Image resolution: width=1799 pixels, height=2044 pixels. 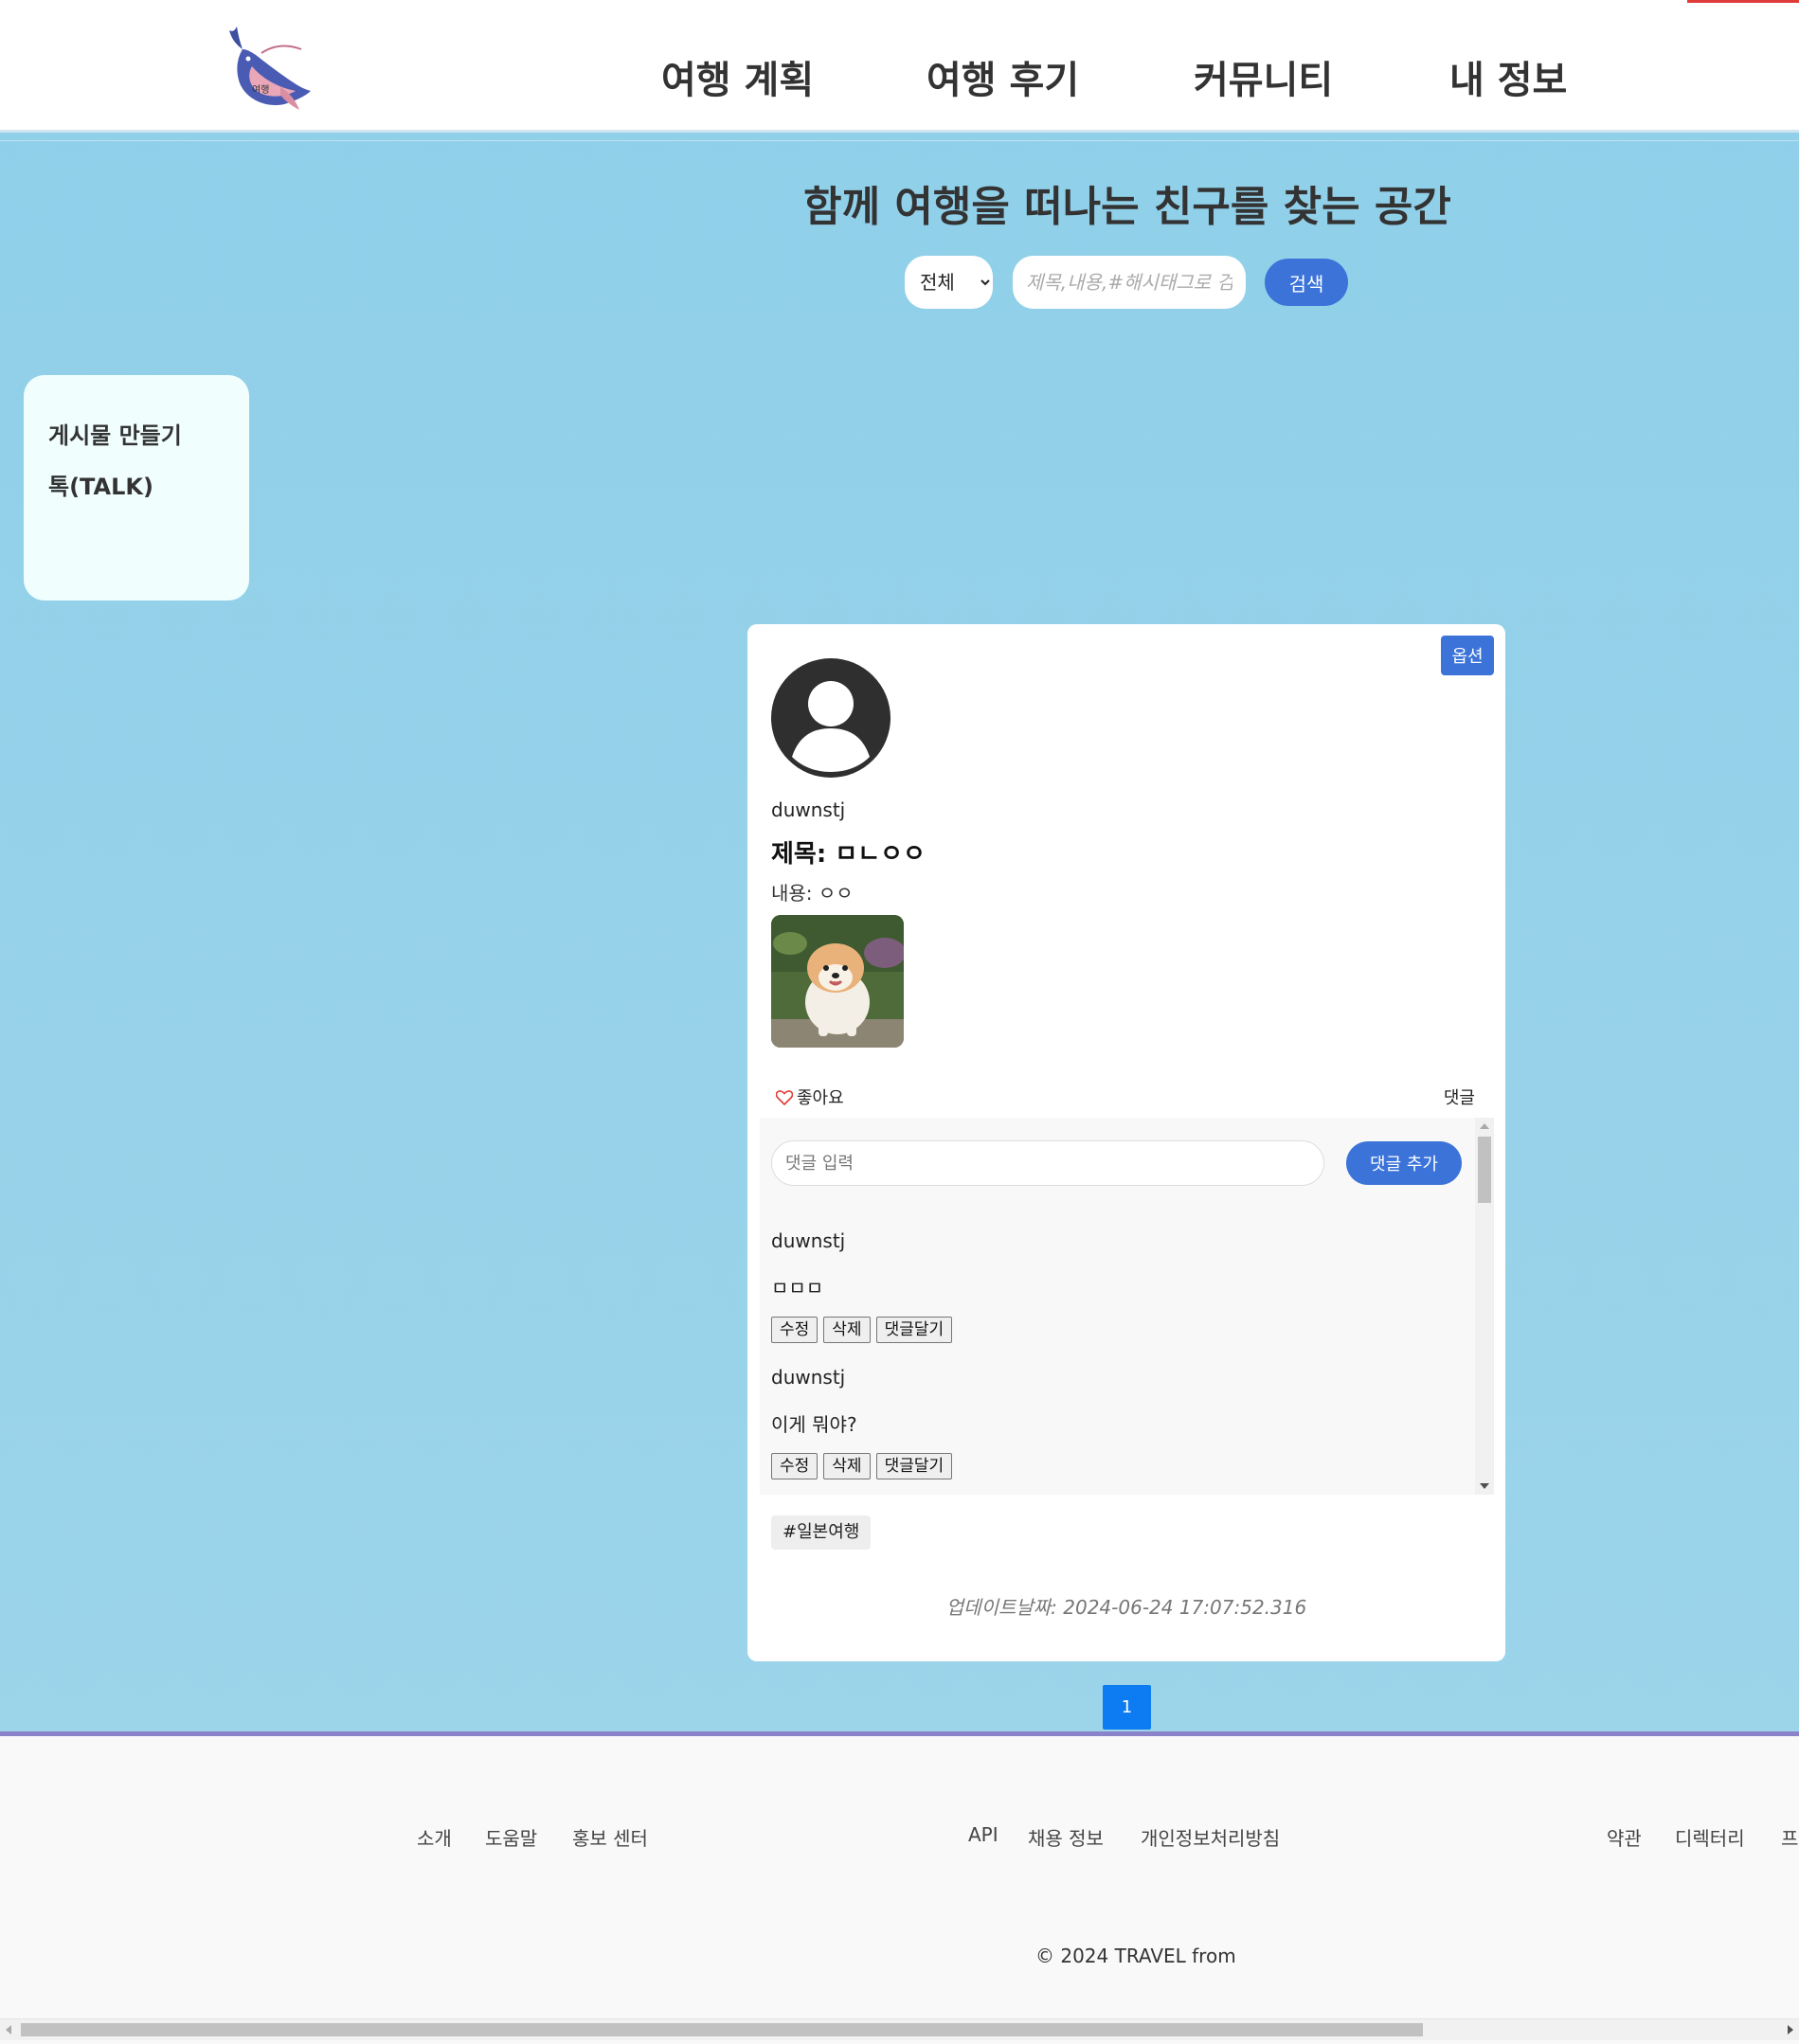 I want to click on add-comment-button: 댓글 추가, so click(x=1404, y=1163).